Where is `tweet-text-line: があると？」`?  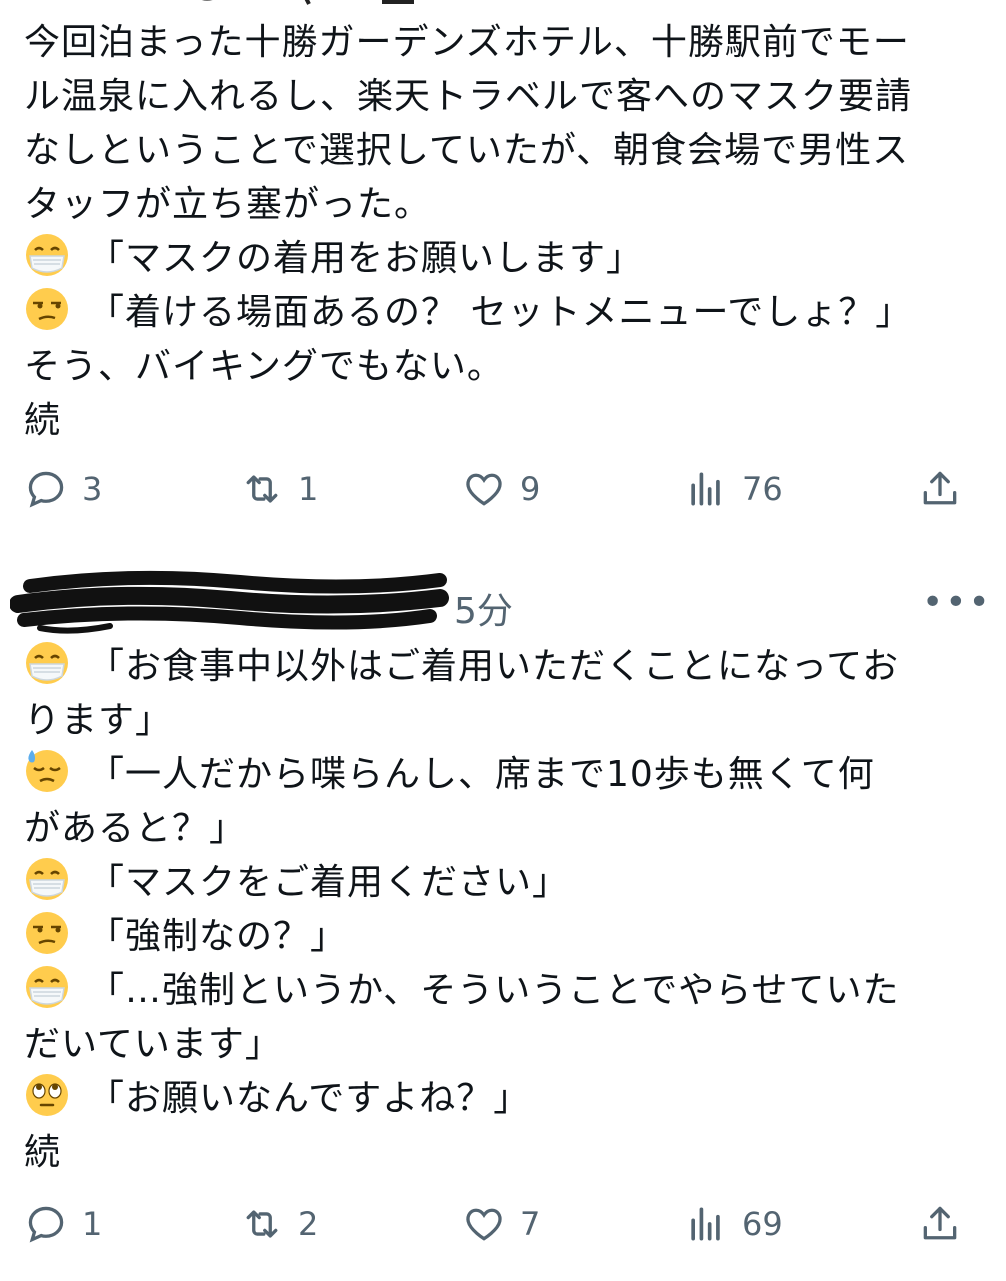 tweet-text-line: があると？」 is located at coordinates (135, 828).